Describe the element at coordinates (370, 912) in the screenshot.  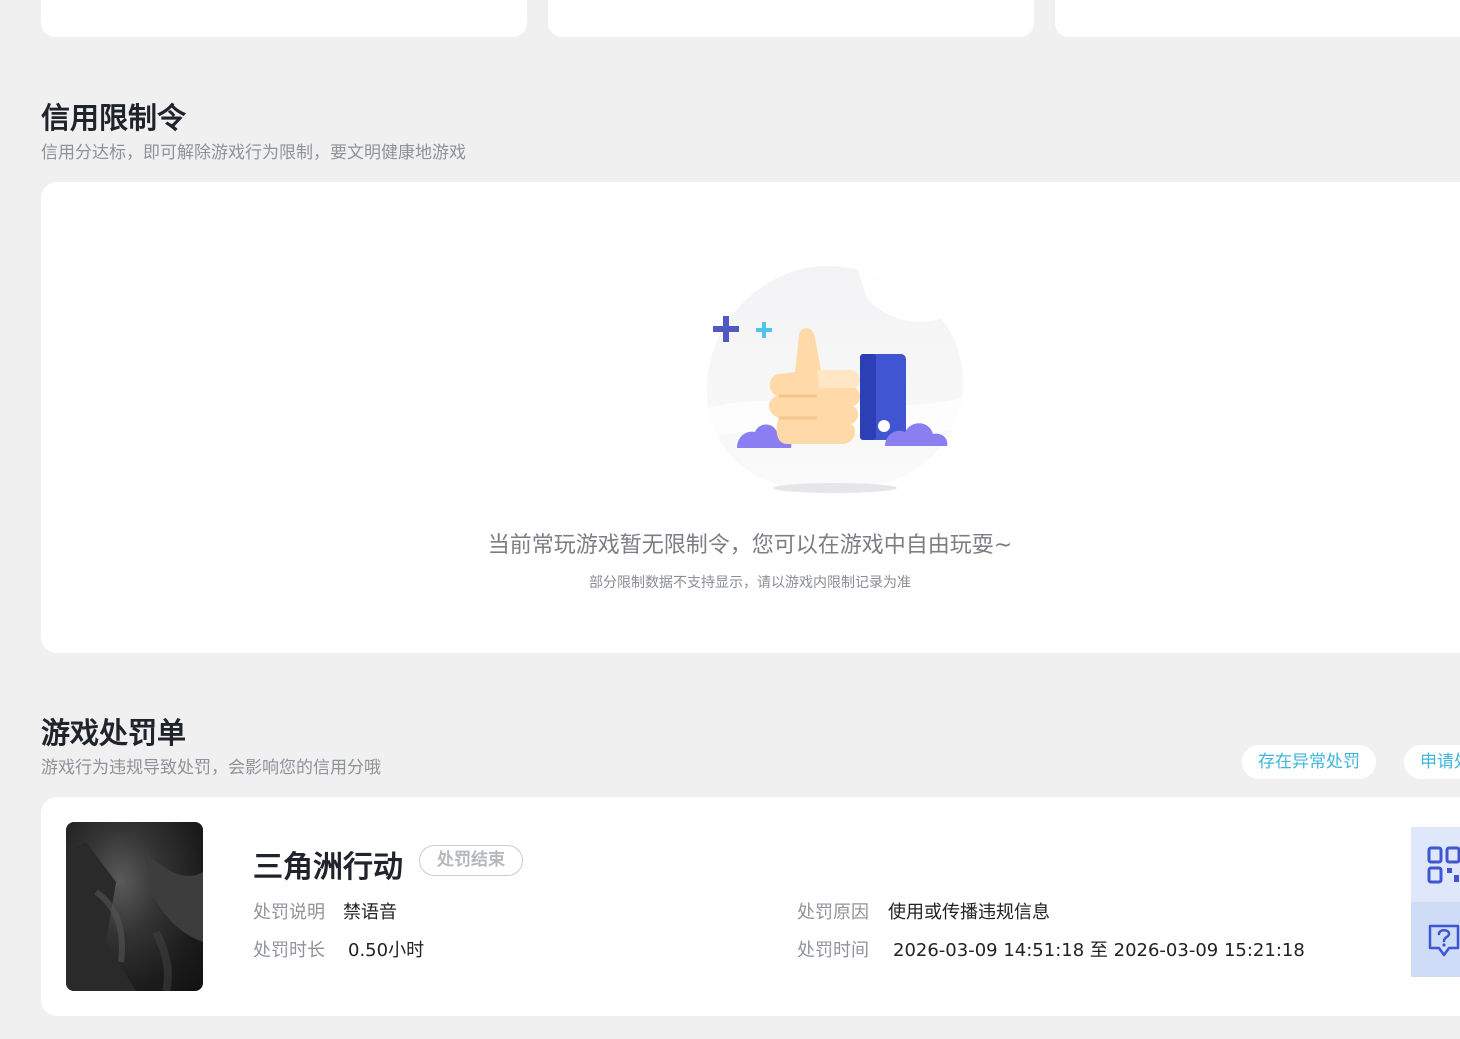
I see `penalty-desc-value: 禁语音` at that location.